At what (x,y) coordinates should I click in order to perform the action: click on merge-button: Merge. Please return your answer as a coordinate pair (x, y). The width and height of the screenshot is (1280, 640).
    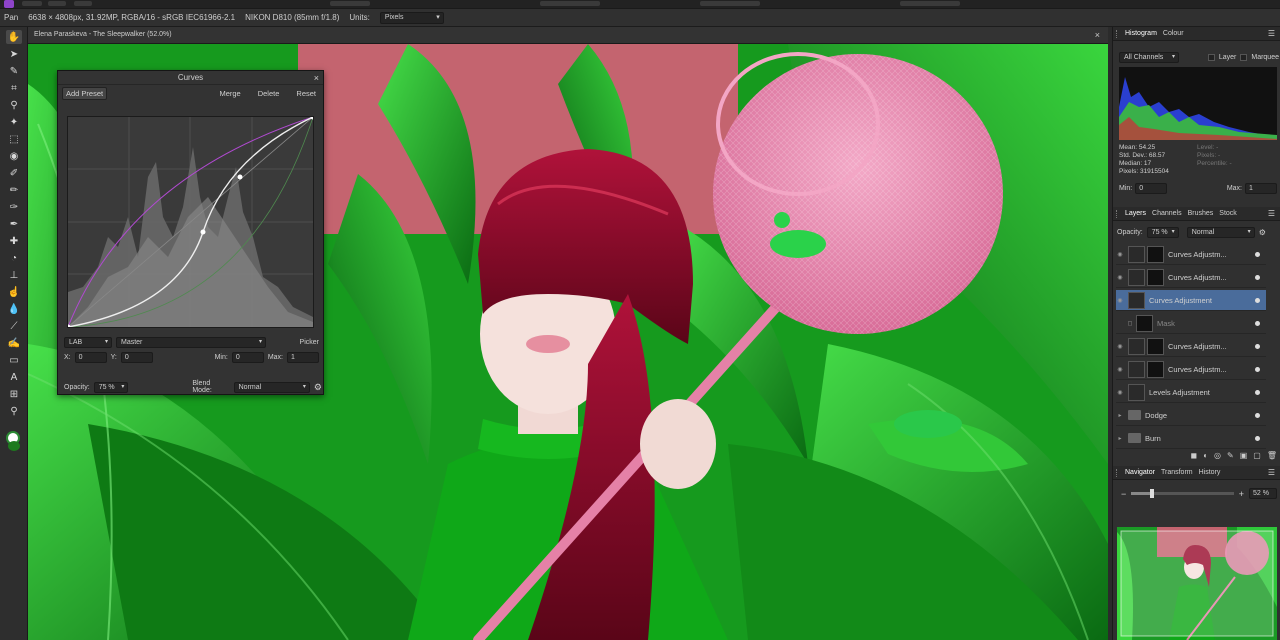
    Looking at the image, I should click on (229, 93).